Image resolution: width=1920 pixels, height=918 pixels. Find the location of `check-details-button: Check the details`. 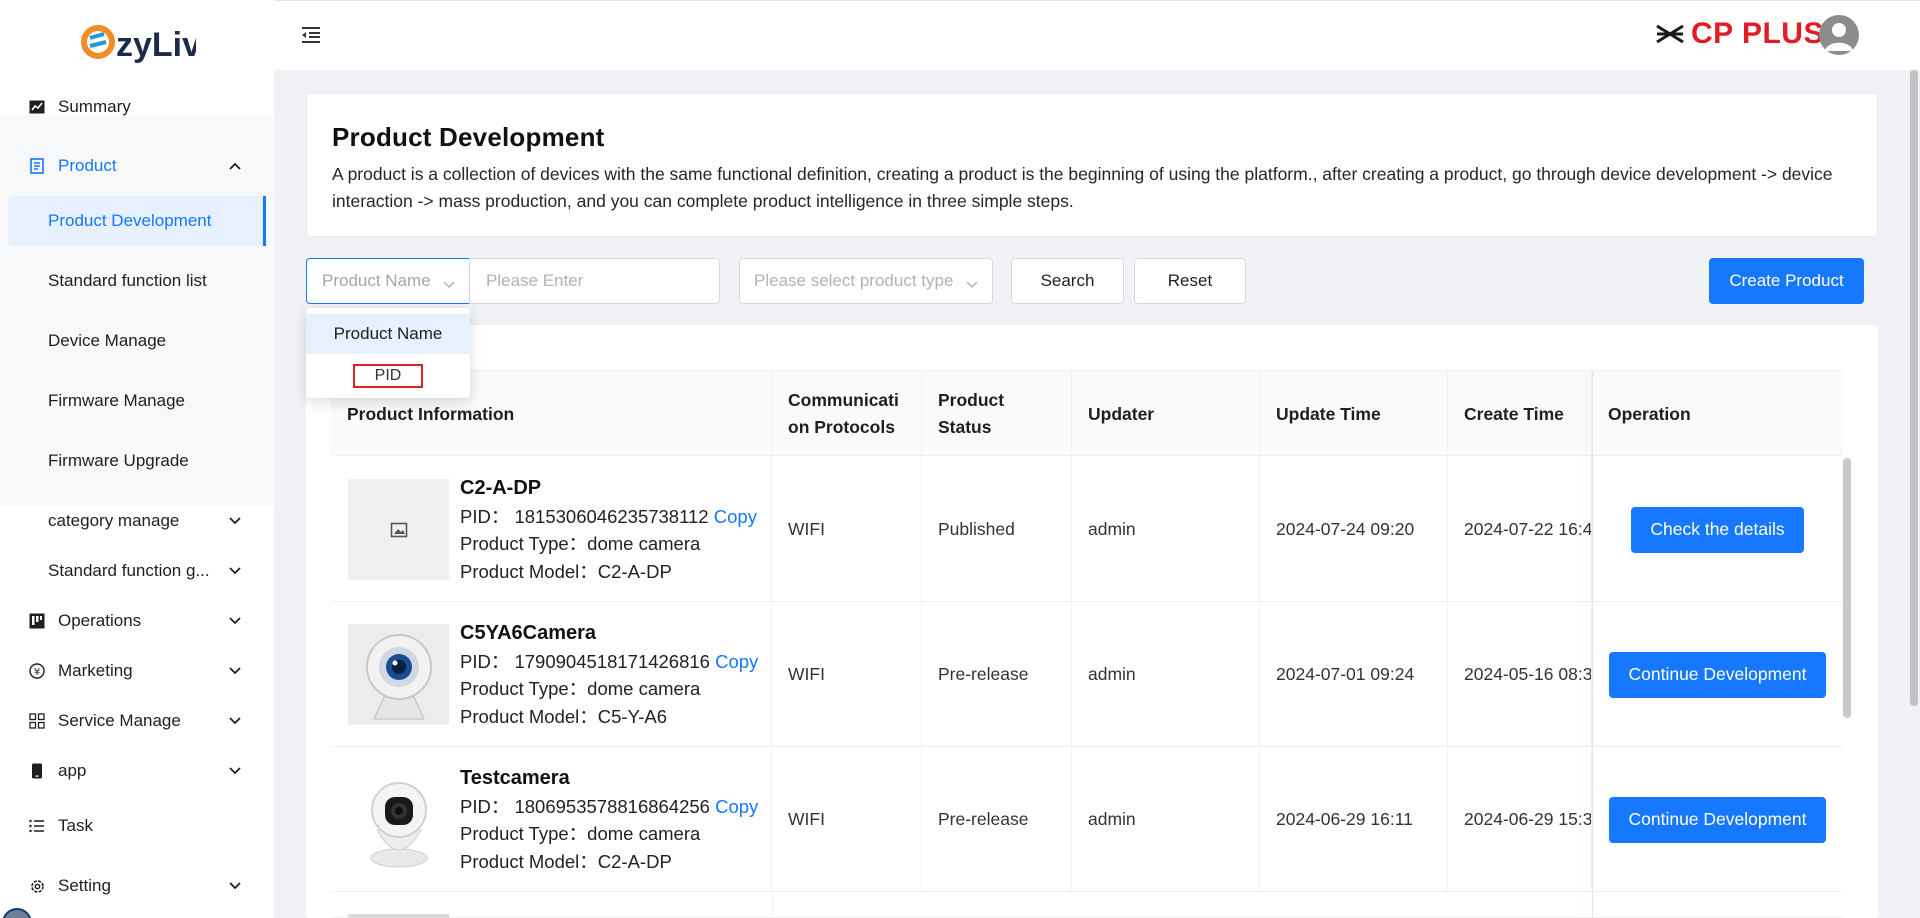

check-details-button: Check the details is located at coordinates (1717, 529).